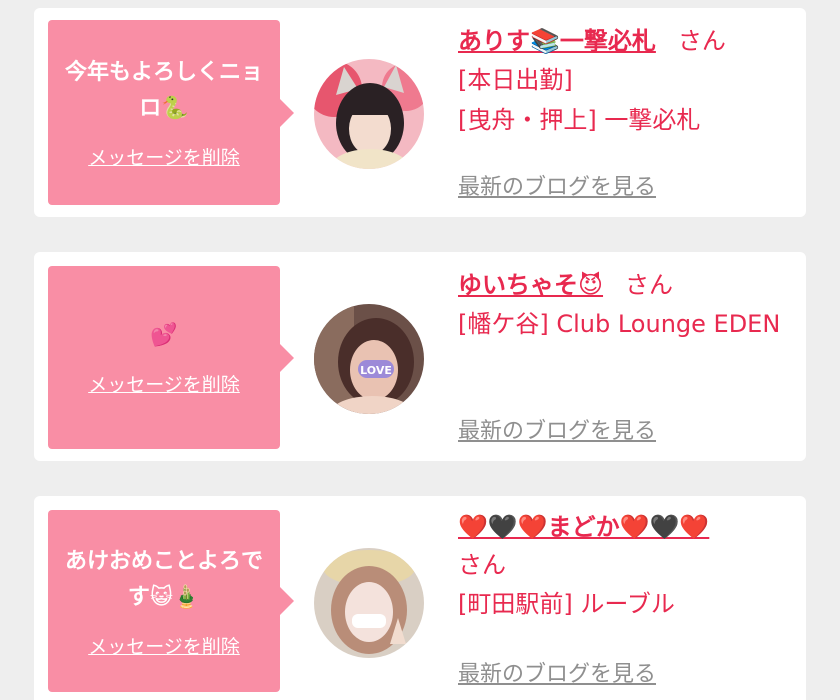  I want to click on girl-info: ありす📚一撃必札 さん [本日出勤] [曳舟・押上] 一撃必札, so click(628, 81).